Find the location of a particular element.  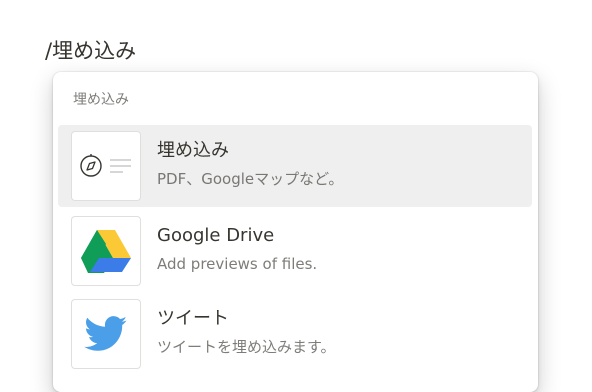

google-drive-icon is located at coordinates (106, 251).